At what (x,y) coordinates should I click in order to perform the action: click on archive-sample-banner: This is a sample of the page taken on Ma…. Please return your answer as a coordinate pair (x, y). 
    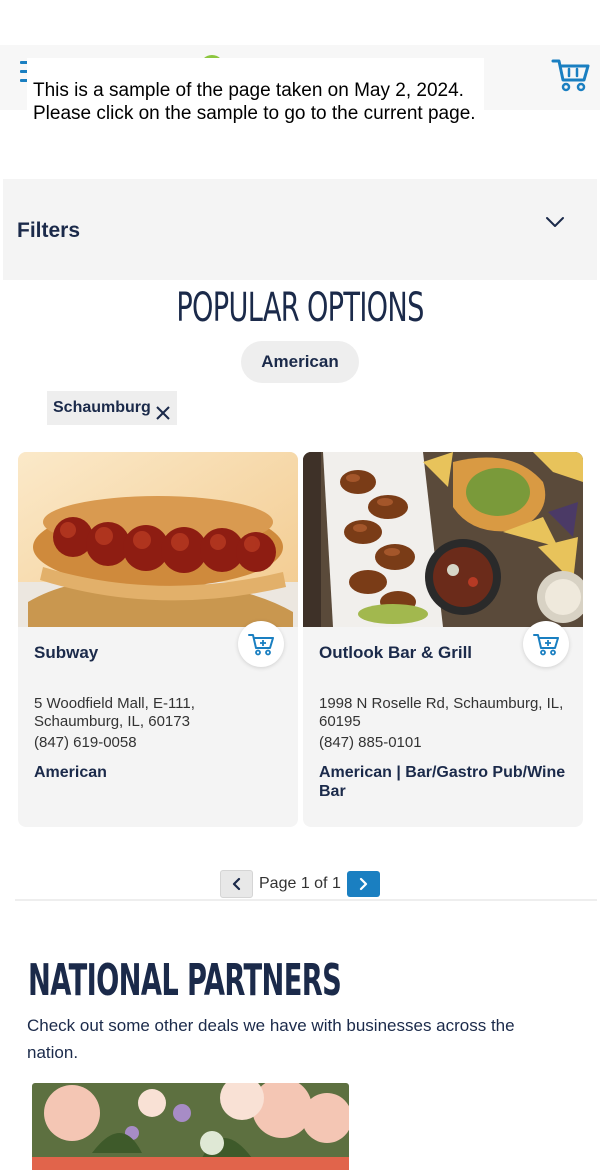
    Looking at the image, I should click on (255, 91).